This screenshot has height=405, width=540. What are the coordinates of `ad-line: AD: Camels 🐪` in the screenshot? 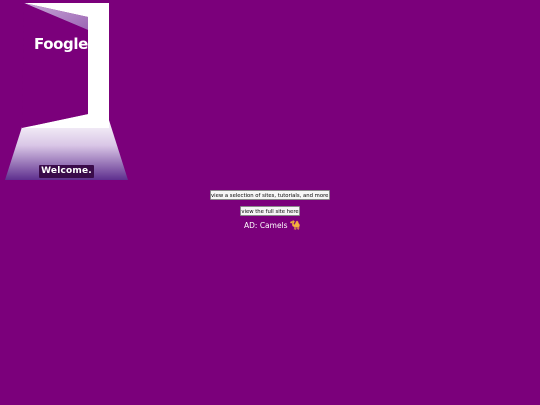 It's located at (272, 226).